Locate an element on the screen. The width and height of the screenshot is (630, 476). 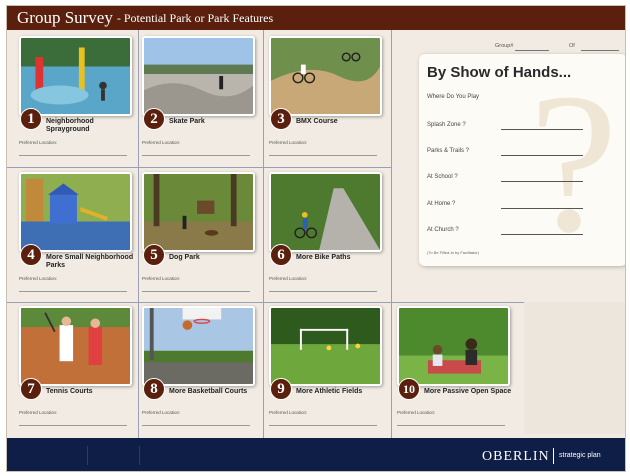
splash-zone-field is located at coordinates (542, 129).